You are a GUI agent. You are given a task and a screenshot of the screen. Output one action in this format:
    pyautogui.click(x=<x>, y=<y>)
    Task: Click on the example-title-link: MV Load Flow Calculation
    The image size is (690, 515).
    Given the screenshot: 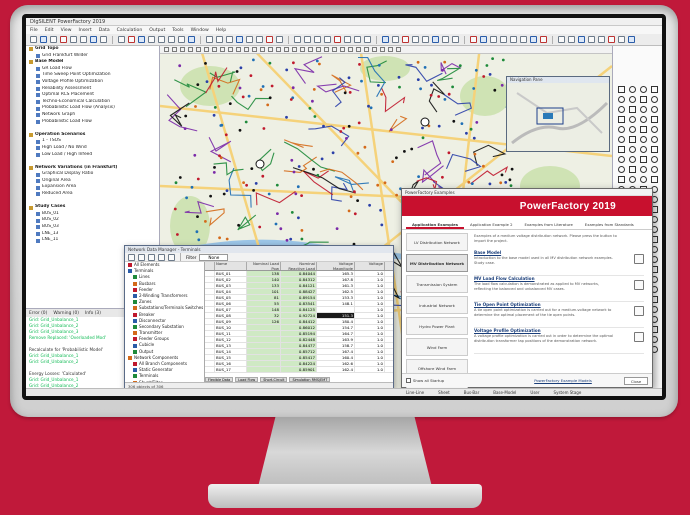 What is the action you would take?
    pyautogui.click(x=559, y=278)
    